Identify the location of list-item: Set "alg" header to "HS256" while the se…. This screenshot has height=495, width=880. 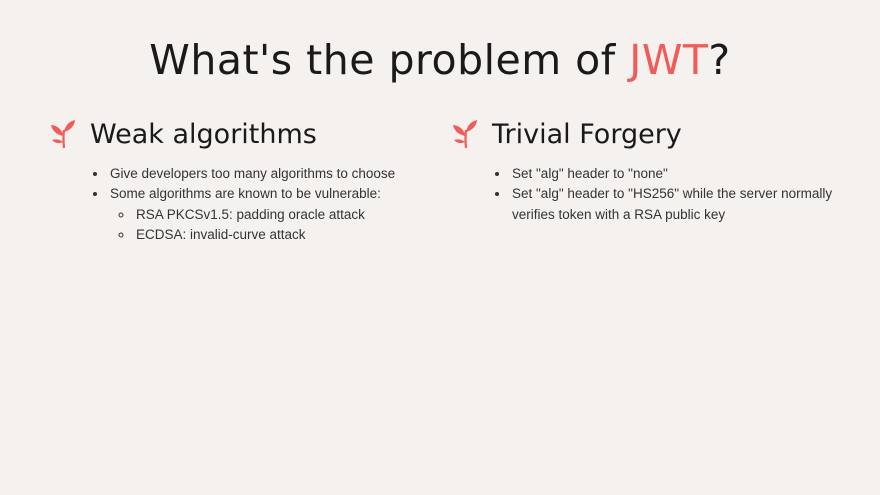
(676, 204).